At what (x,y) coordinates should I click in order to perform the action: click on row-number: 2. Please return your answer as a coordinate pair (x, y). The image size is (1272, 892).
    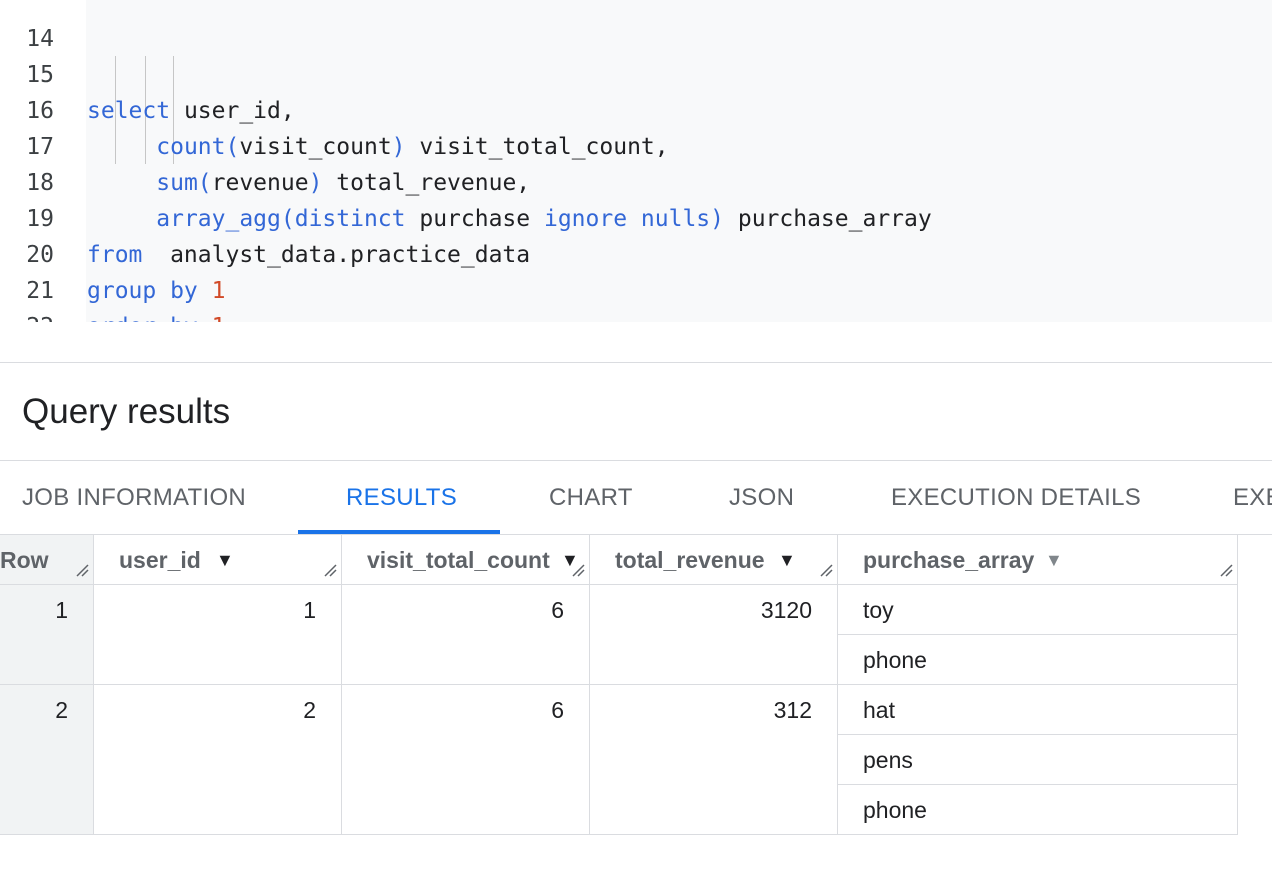
    Looking at the image, I should click on (61, 710).